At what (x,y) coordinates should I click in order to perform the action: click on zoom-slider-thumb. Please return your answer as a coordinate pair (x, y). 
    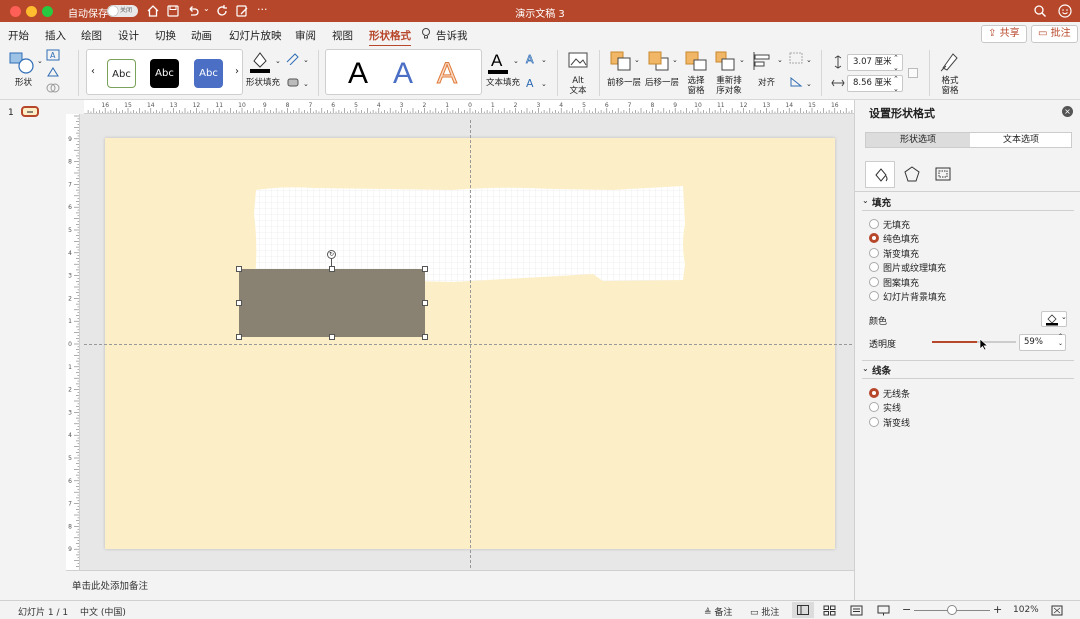
    Looking at the image, I should click on (952, 610).